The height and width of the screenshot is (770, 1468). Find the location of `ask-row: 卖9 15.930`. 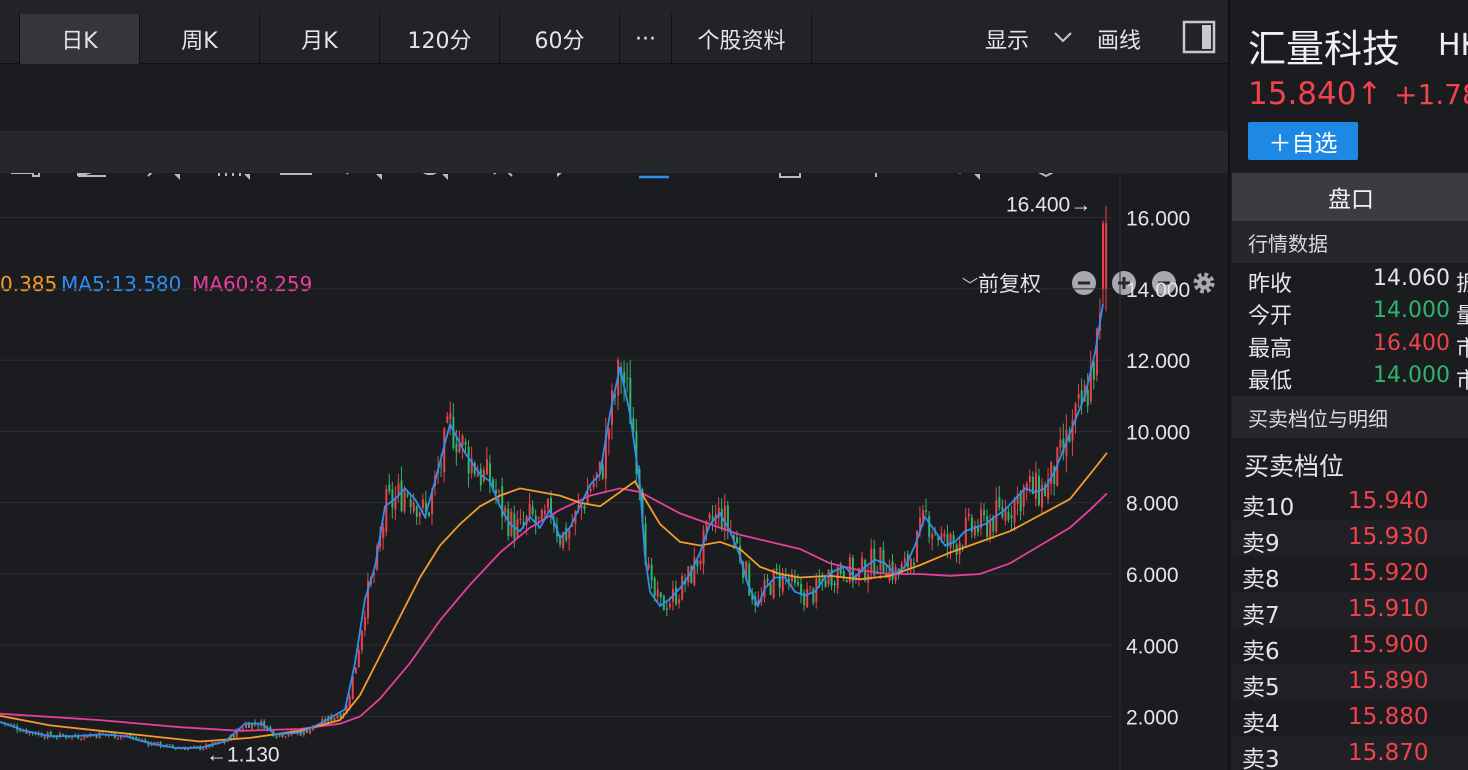

ask-row: 卖9 15.930 is located at coordinates (1350, 538).